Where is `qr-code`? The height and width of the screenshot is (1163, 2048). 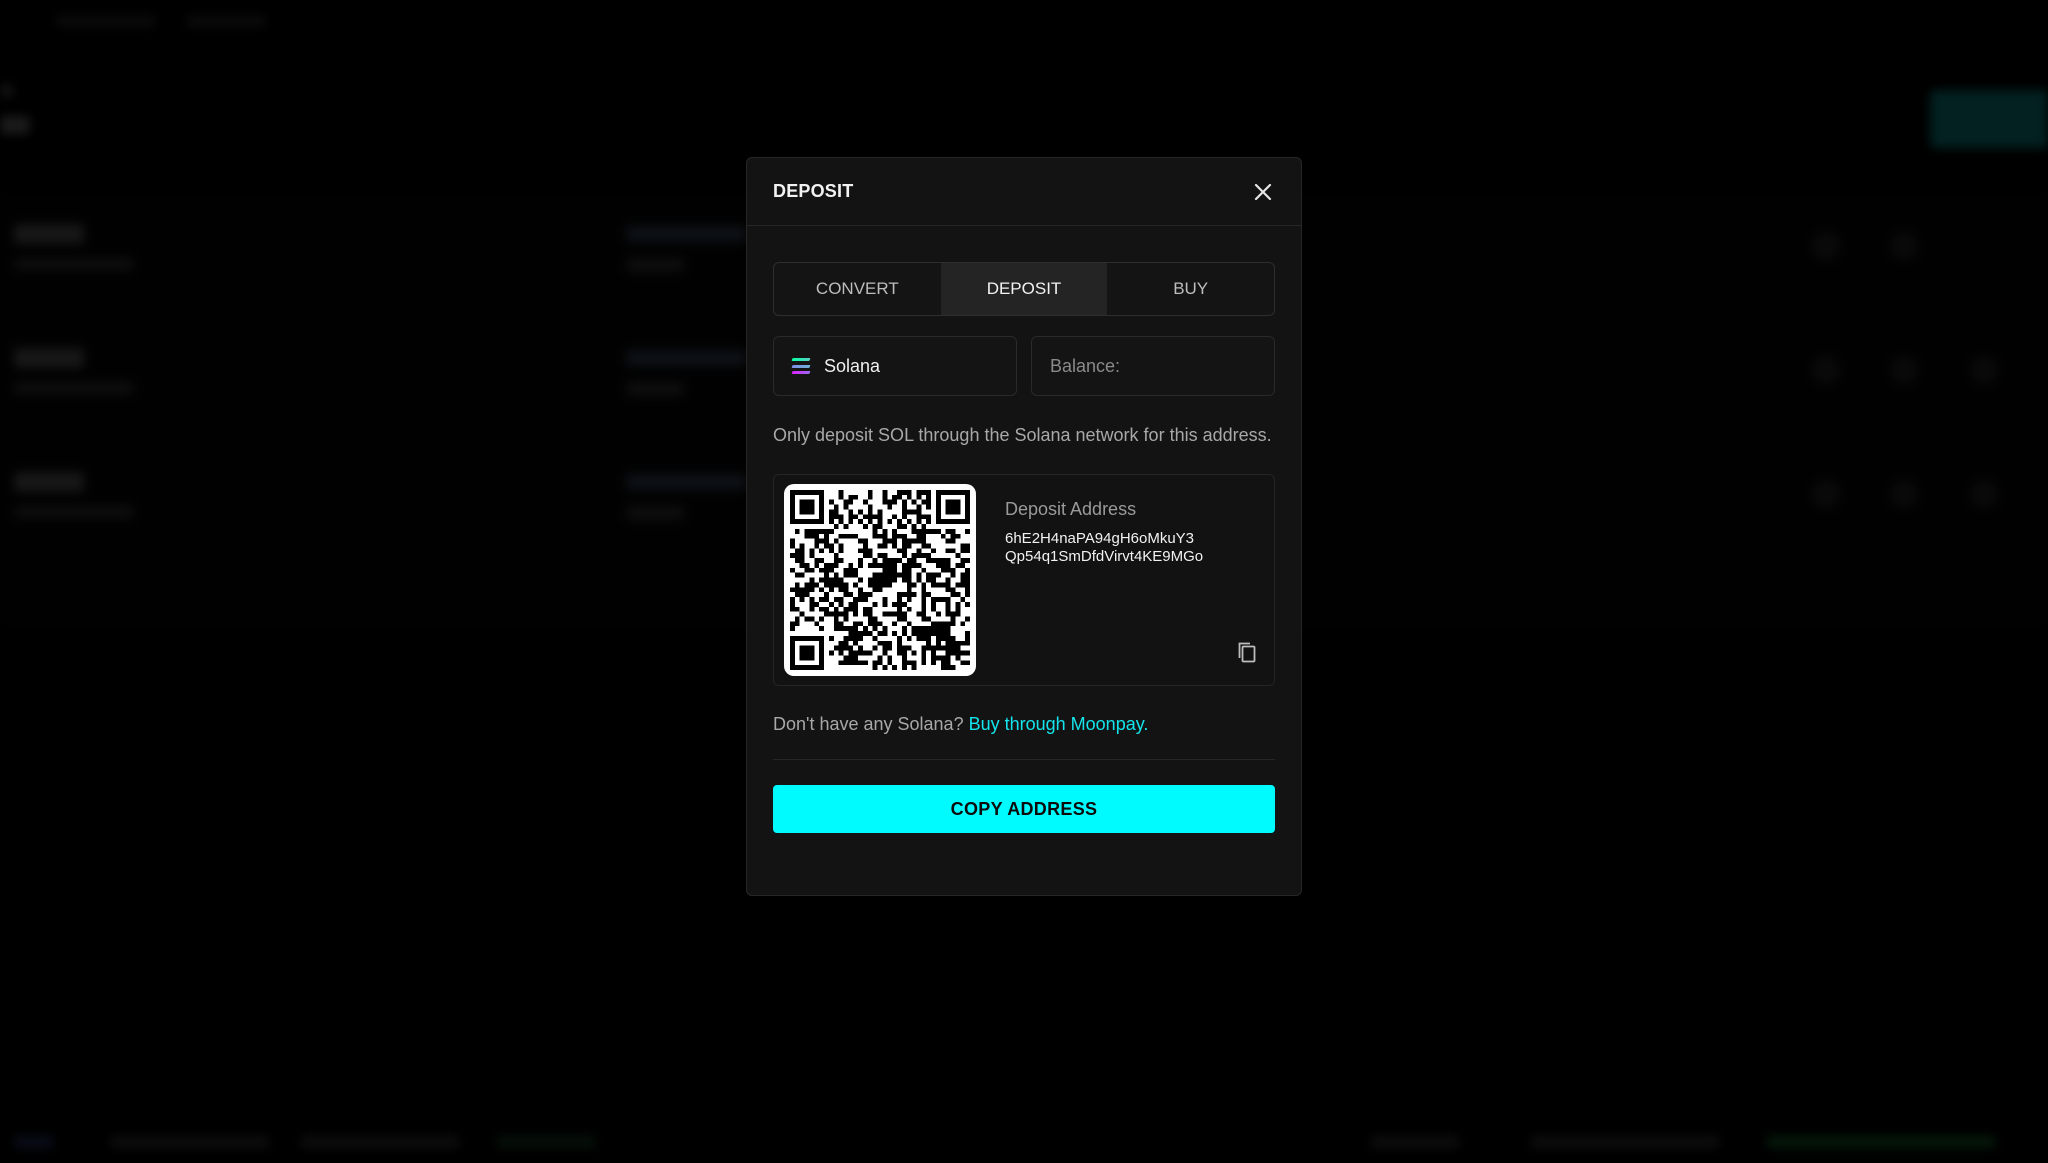
qr-code is located at coordinates (880, 580).